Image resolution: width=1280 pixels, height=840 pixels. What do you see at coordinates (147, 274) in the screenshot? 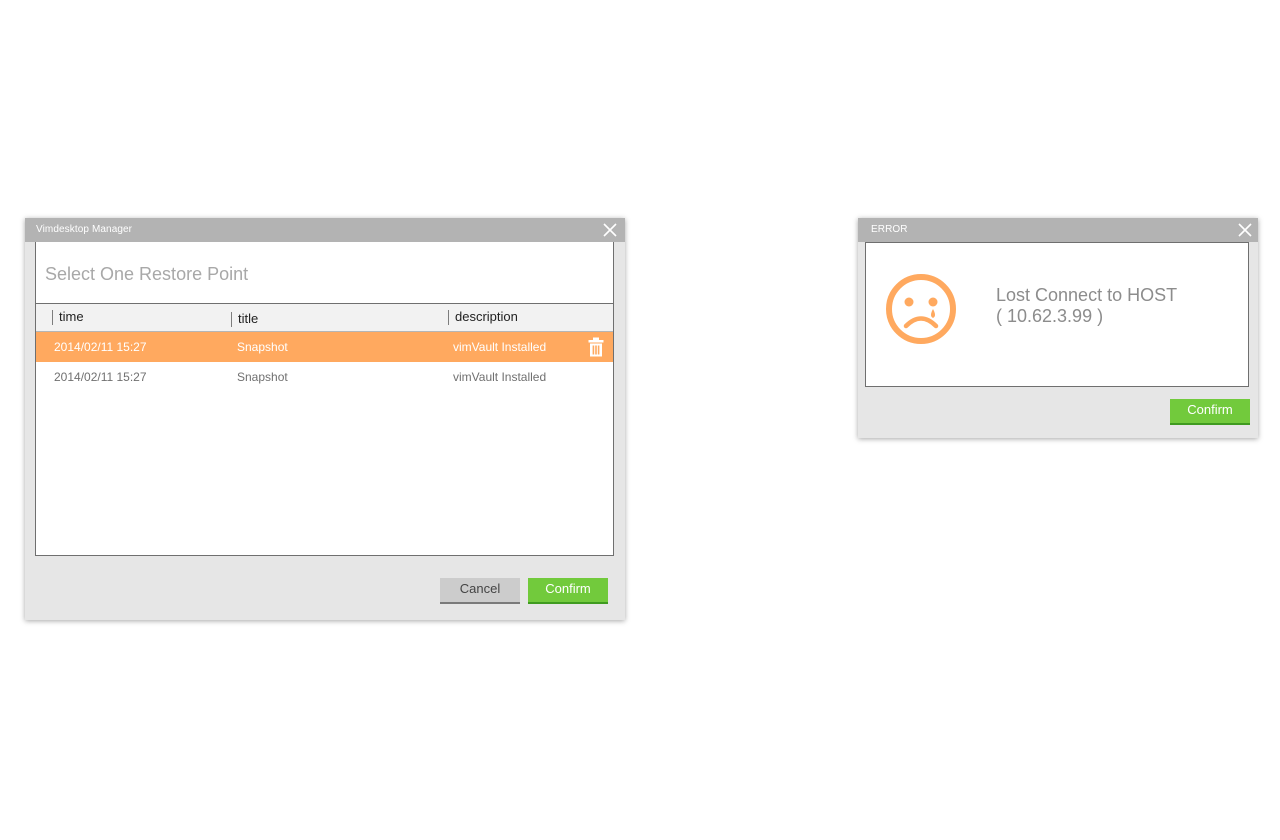
I see `panel-heading: Select One Restore Point` at bounding box center [147, 274].